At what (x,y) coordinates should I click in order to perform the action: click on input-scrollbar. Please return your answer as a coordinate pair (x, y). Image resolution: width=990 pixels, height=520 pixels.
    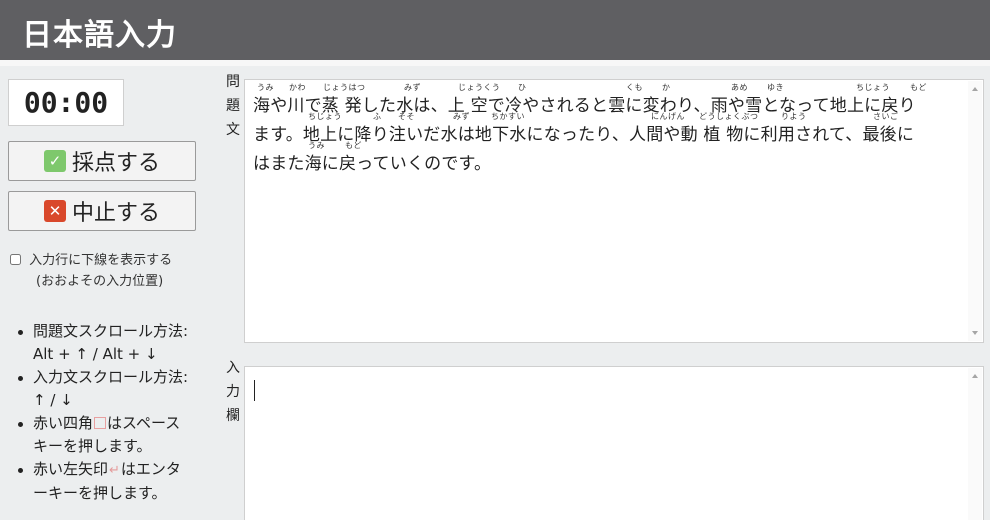
    Looking at the image, I should click on (975, 444).